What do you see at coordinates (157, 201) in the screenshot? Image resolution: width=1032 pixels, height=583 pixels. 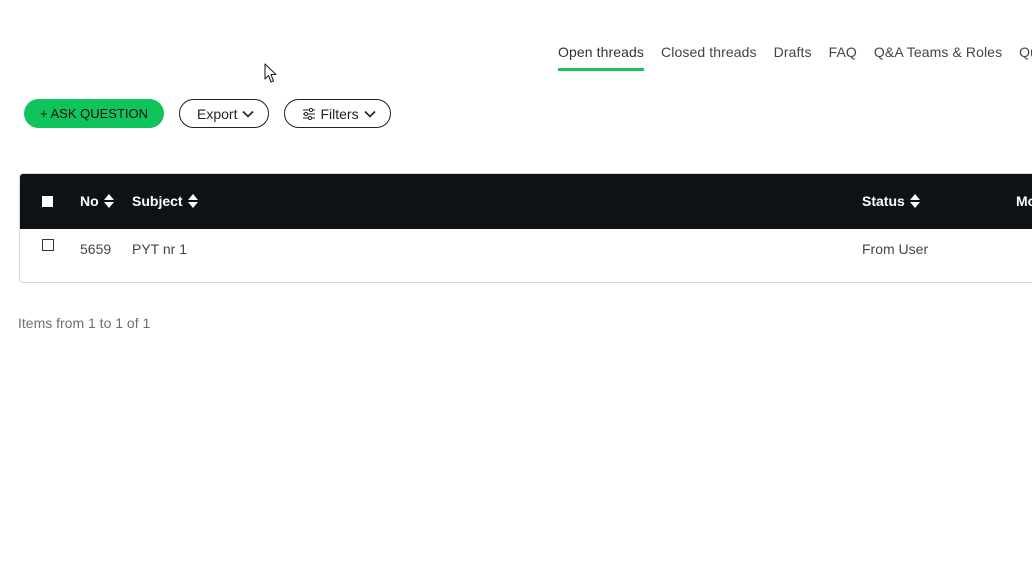 I see `column-label-subject: Subject` at bounding box center [157, 201].